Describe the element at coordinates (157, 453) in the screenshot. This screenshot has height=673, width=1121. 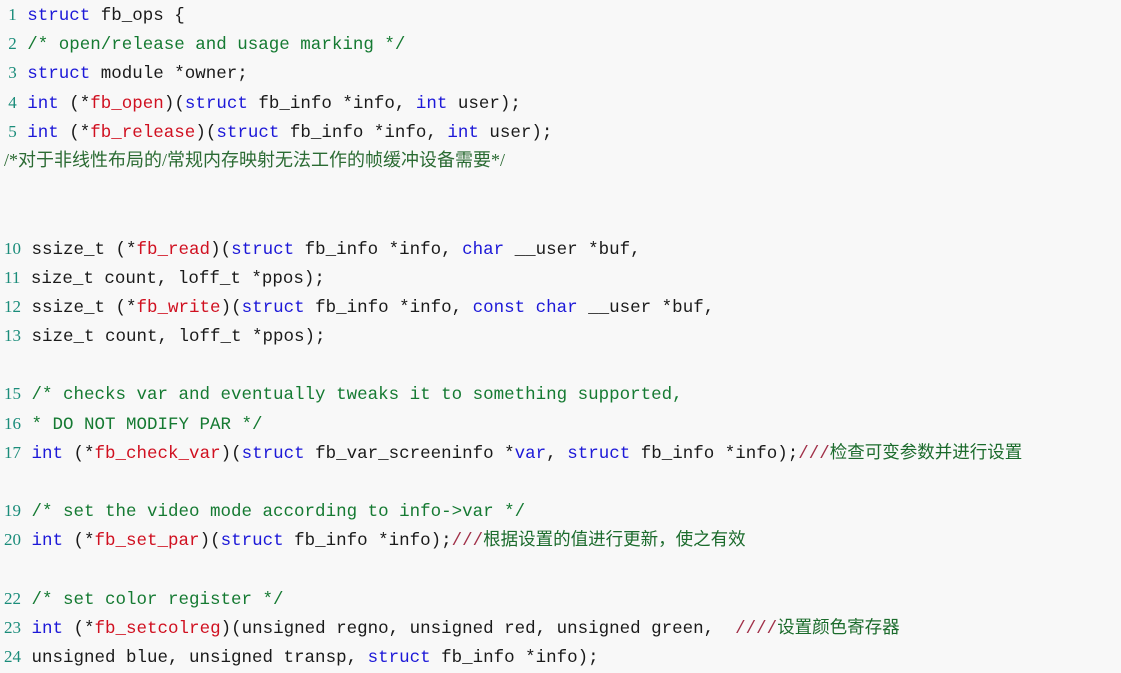
I see `code-token-fn: fb_check_var` at that location.